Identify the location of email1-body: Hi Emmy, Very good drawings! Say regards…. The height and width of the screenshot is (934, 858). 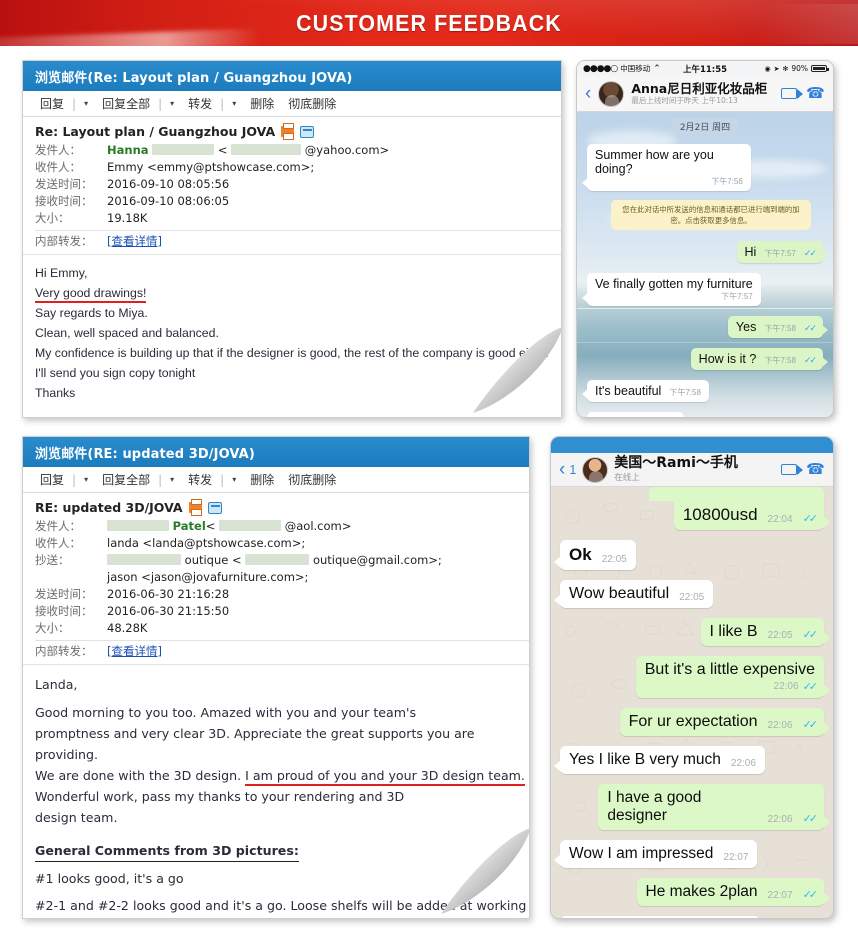
(292, 335).